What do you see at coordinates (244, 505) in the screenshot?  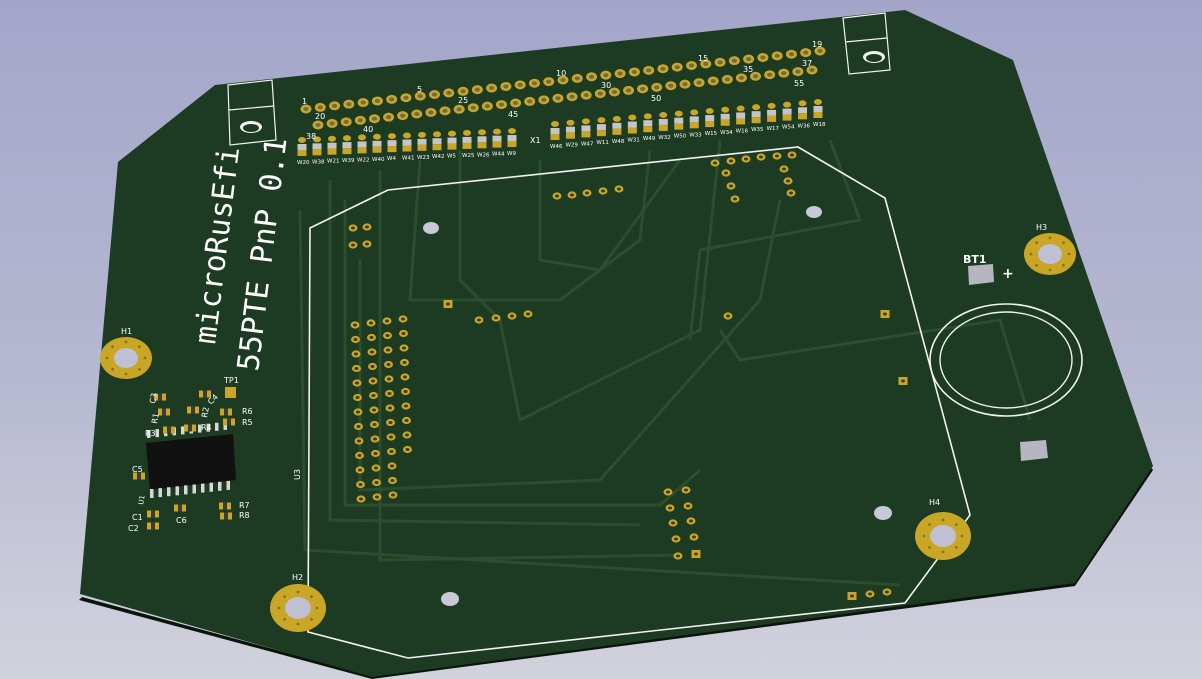 I see `label-r7: R7` at bounding box center [244, 505].